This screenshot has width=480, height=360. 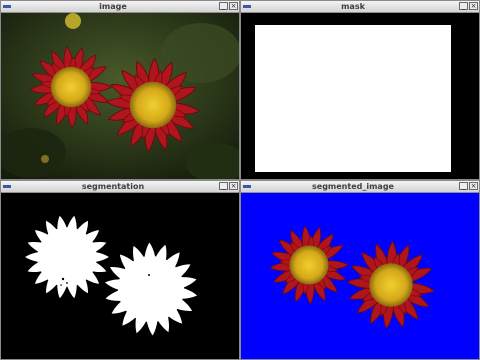 I want to click on window-title: segmentation, so click(x=113, y=186).